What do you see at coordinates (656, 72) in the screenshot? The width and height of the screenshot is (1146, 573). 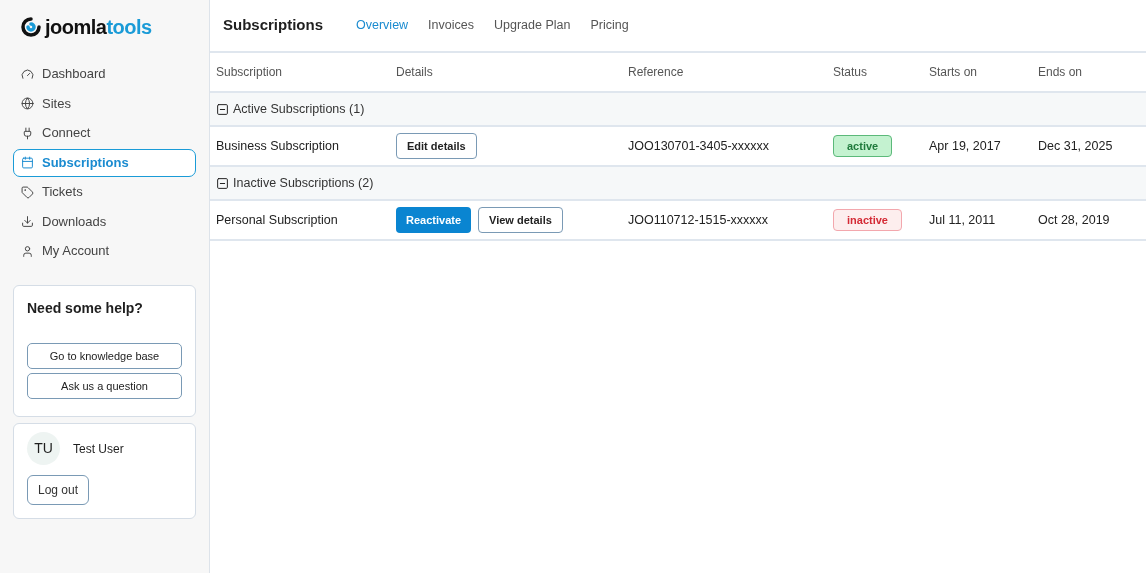 I see `column-header: Reference` at bounding box center [656, 72].